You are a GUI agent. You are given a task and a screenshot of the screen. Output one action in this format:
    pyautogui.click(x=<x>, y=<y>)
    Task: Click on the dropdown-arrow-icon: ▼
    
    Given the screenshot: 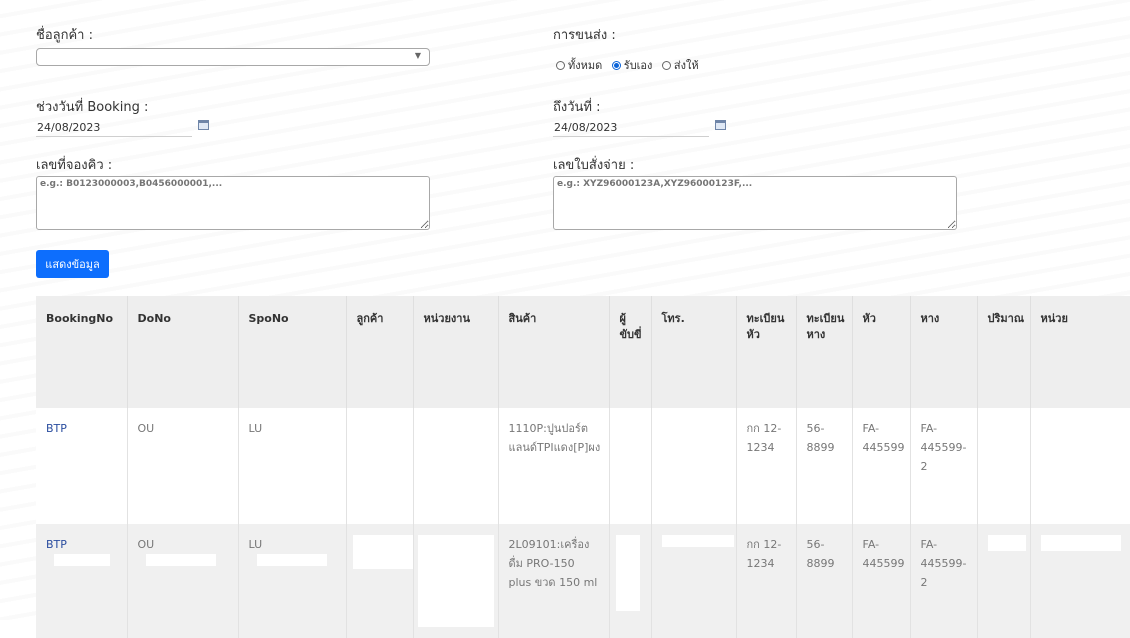 What is the action you would take?
    pyautogui.click(x=418, y=55)
    